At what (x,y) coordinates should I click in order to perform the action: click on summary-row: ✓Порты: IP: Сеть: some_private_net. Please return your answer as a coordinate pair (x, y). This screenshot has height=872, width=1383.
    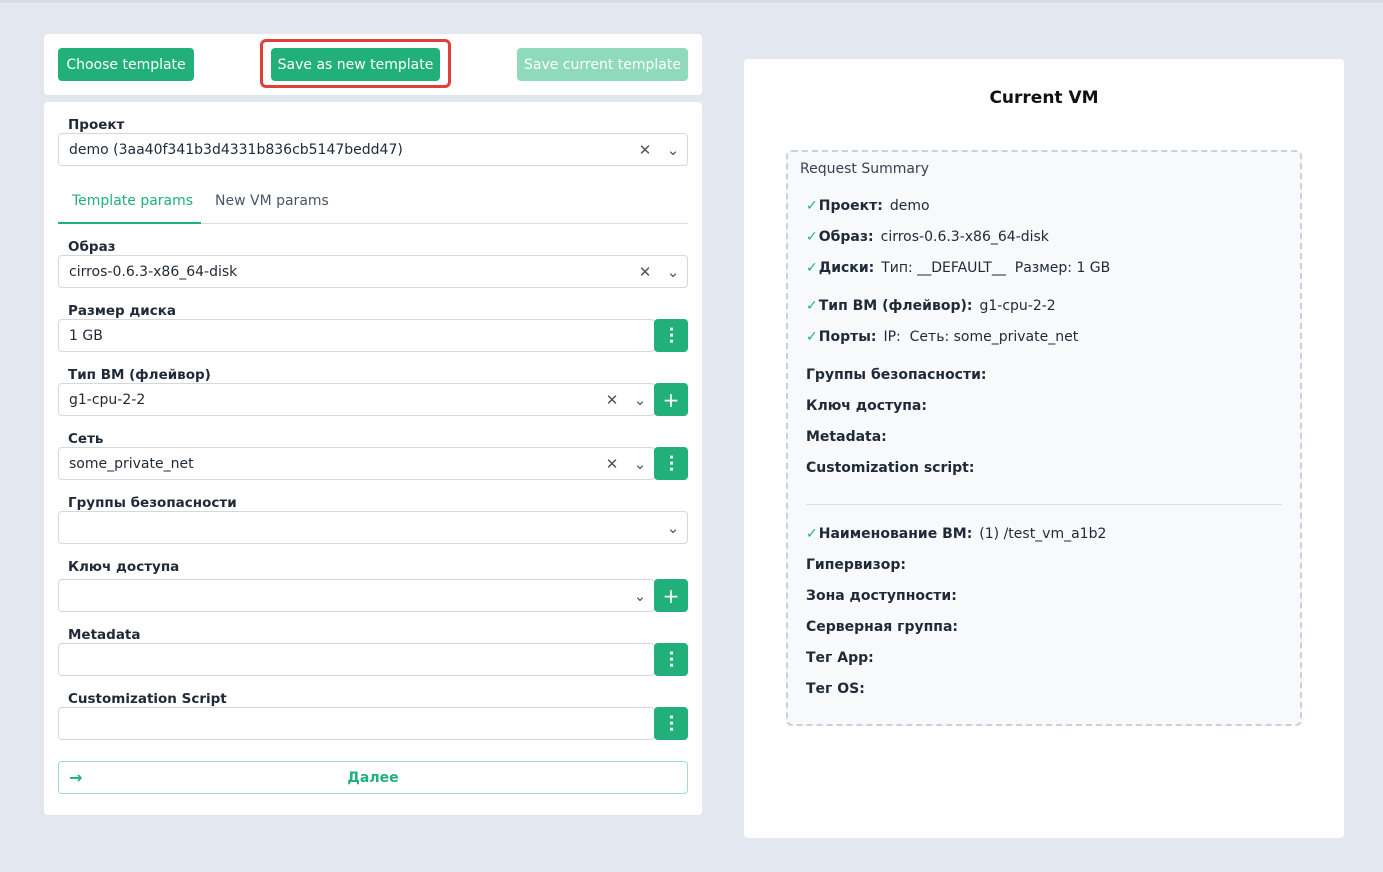
    Looking at the image, I should click on (942, 337).